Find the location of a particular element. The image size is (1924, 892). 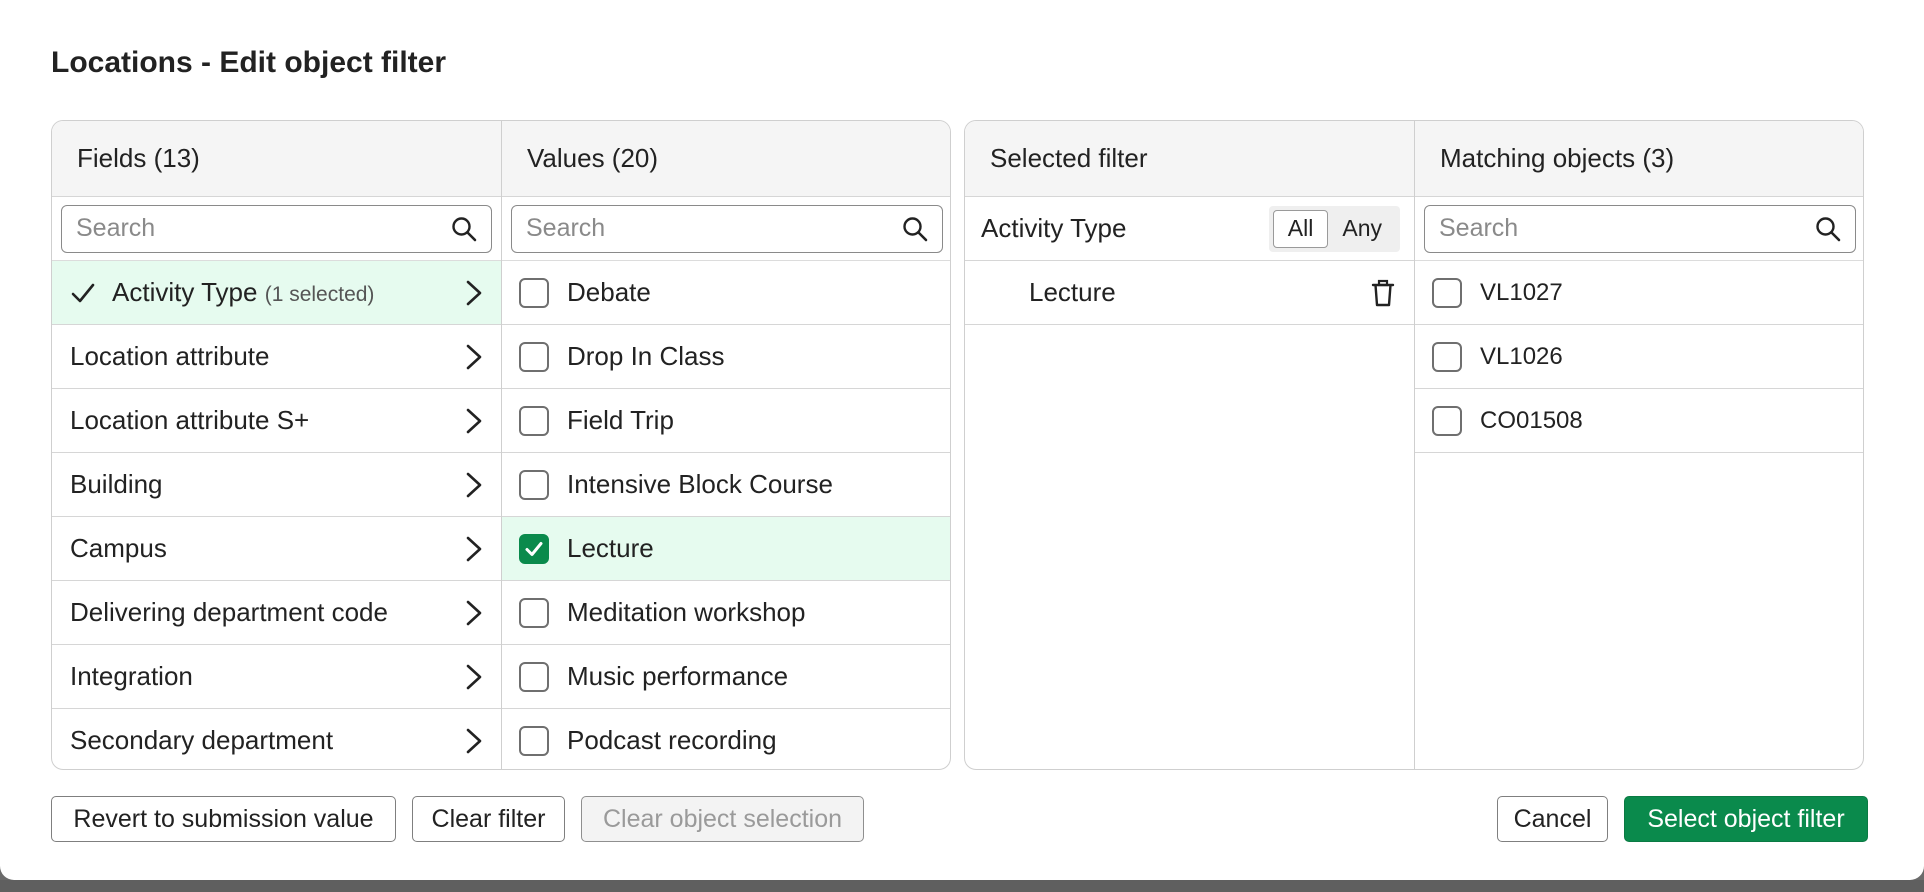

values-search-box is located at coordinates (727, 228).